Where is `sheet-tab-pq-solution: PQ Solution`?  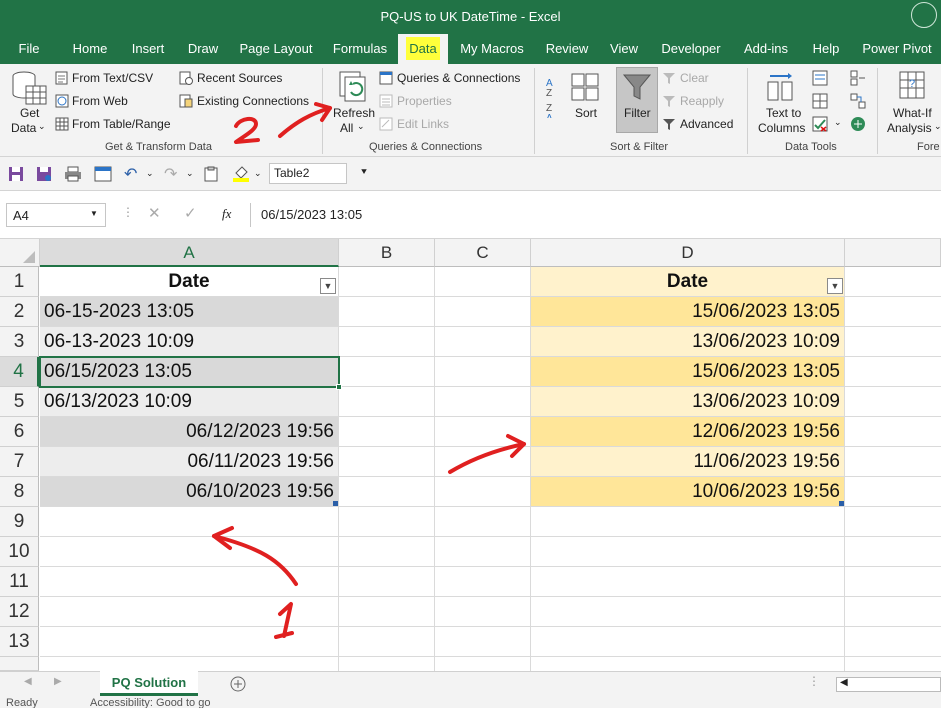
sheet-tab-pq-solution: PQ Solution is located at coordinates (149, 683).